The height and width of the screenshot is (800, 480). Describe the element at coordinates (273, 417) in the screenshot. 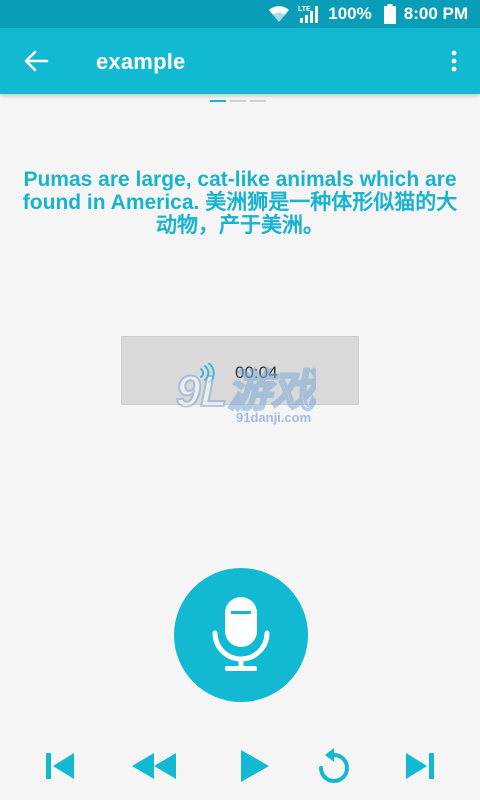

I see `watermark-site: 91danji.com` at that location.